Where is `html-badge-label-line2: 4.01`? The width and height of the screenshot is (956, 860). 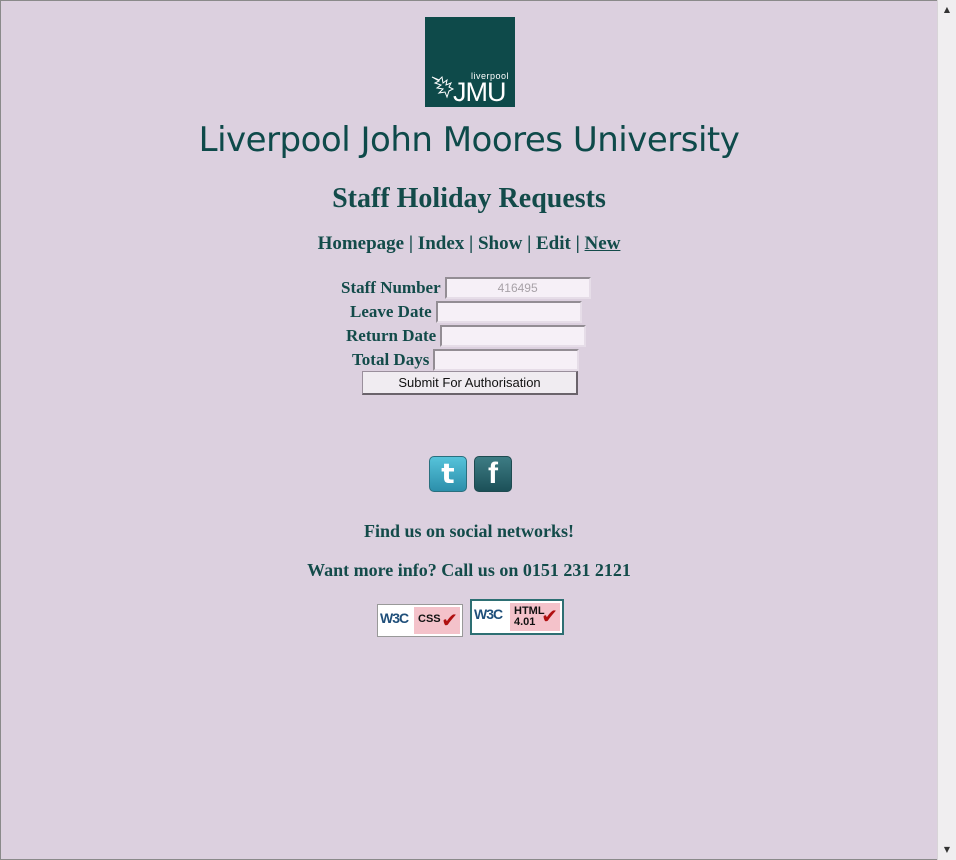 html-badge-label-line2: 4.01 is located at coordinates (525, 622).